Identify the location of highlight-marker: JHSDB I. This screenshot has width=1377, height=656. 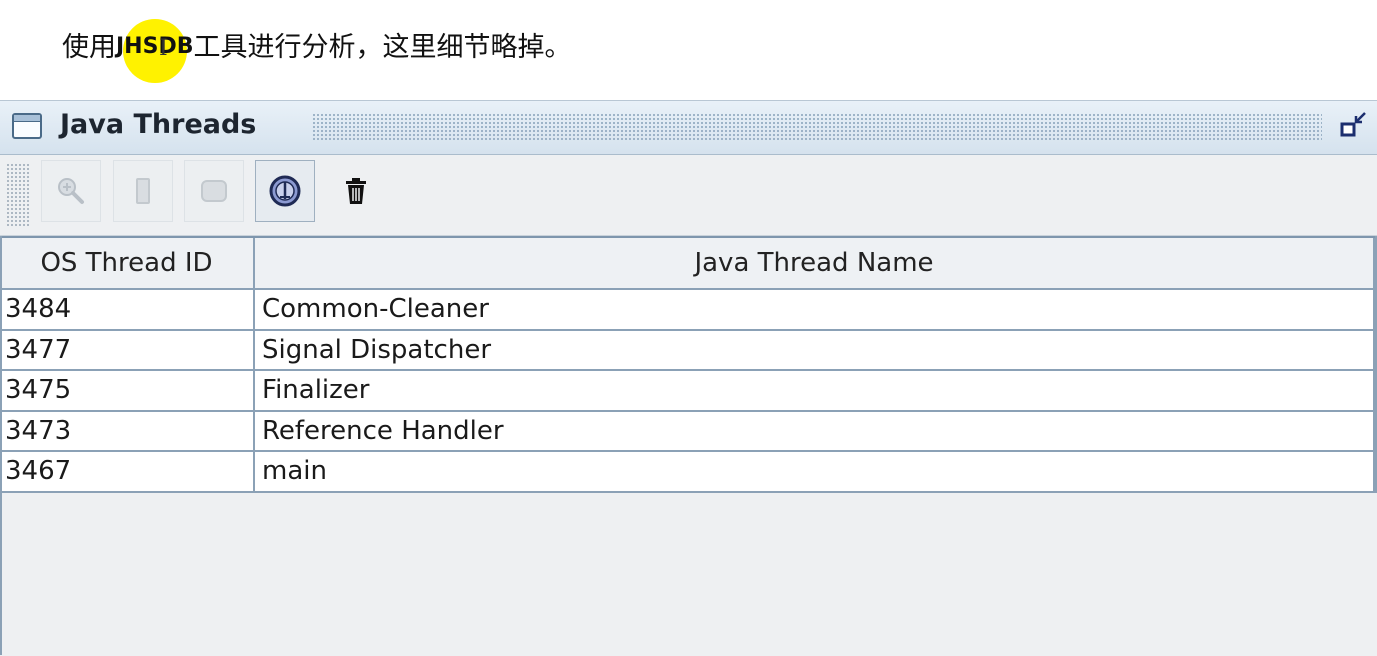
(155, 50).